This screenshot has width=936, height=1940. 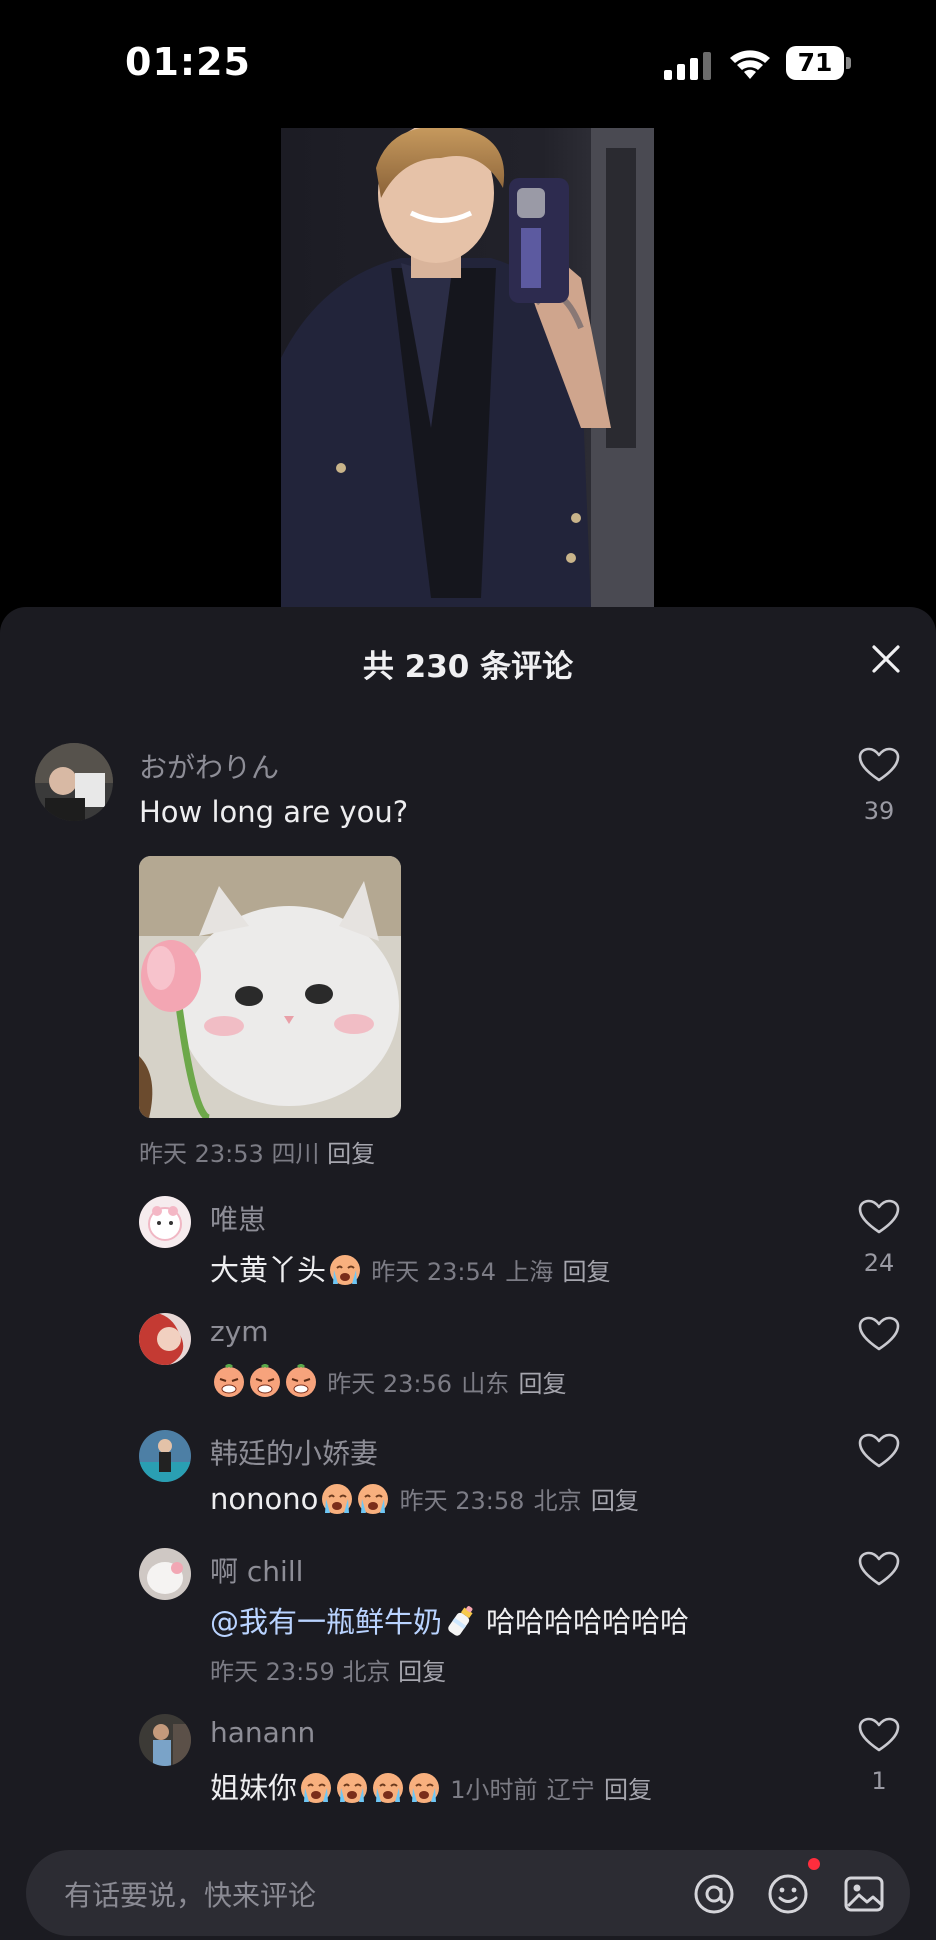 I want to click on comment-meta: 昨天 23:53 四川 回复, so click(x=257, y=1151).